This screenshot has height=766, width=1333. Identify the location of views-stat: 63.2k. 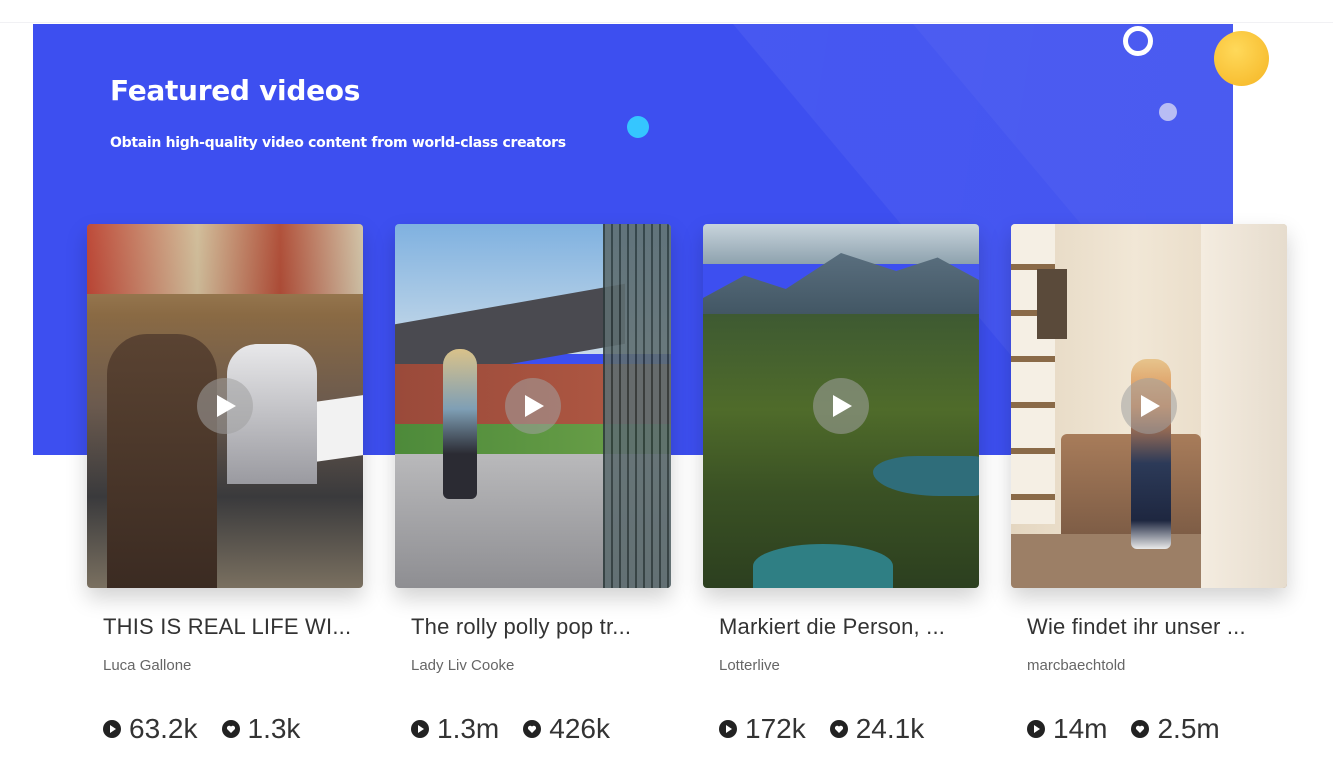
(150, 729).